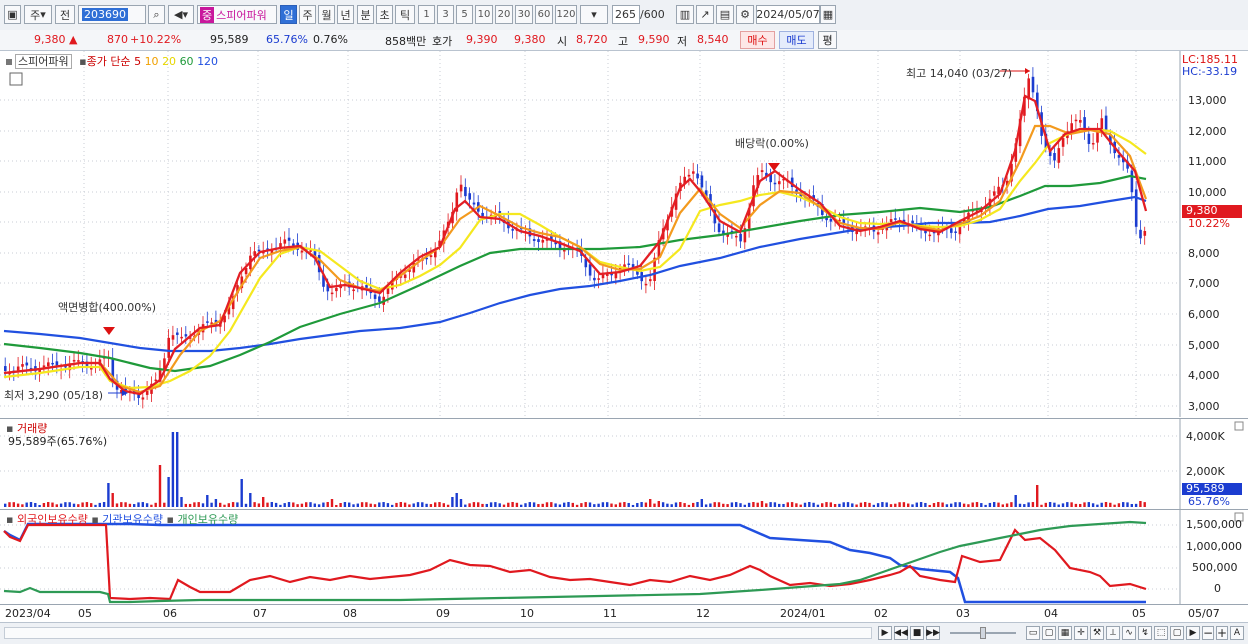 Image resolution: width=1248 pixels, height=644 pixels. What do you see at coordinates (65, 14) in the screenshot?
I see `prev-button: 전` at bounding box center [65, 14].